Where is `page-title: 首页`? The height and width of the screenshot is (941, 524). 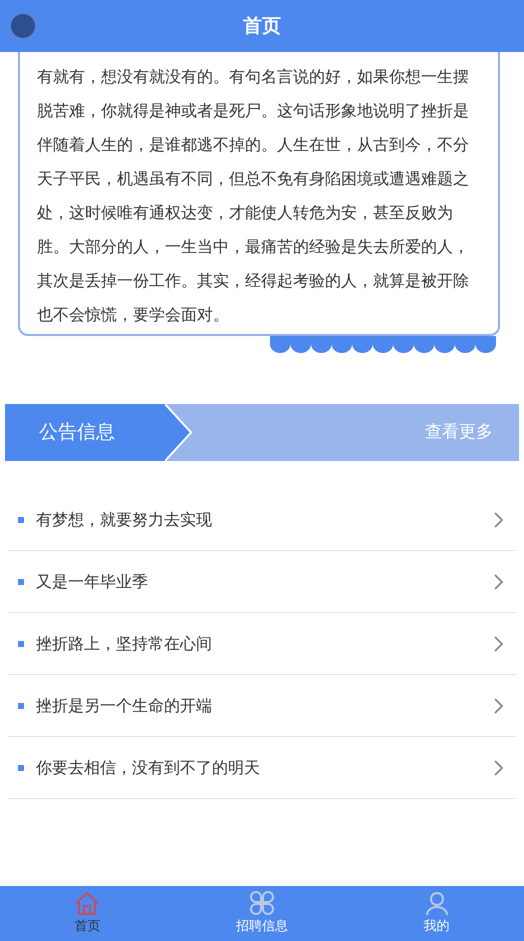 page-title: 首页 is located at coordinates (262, 26).